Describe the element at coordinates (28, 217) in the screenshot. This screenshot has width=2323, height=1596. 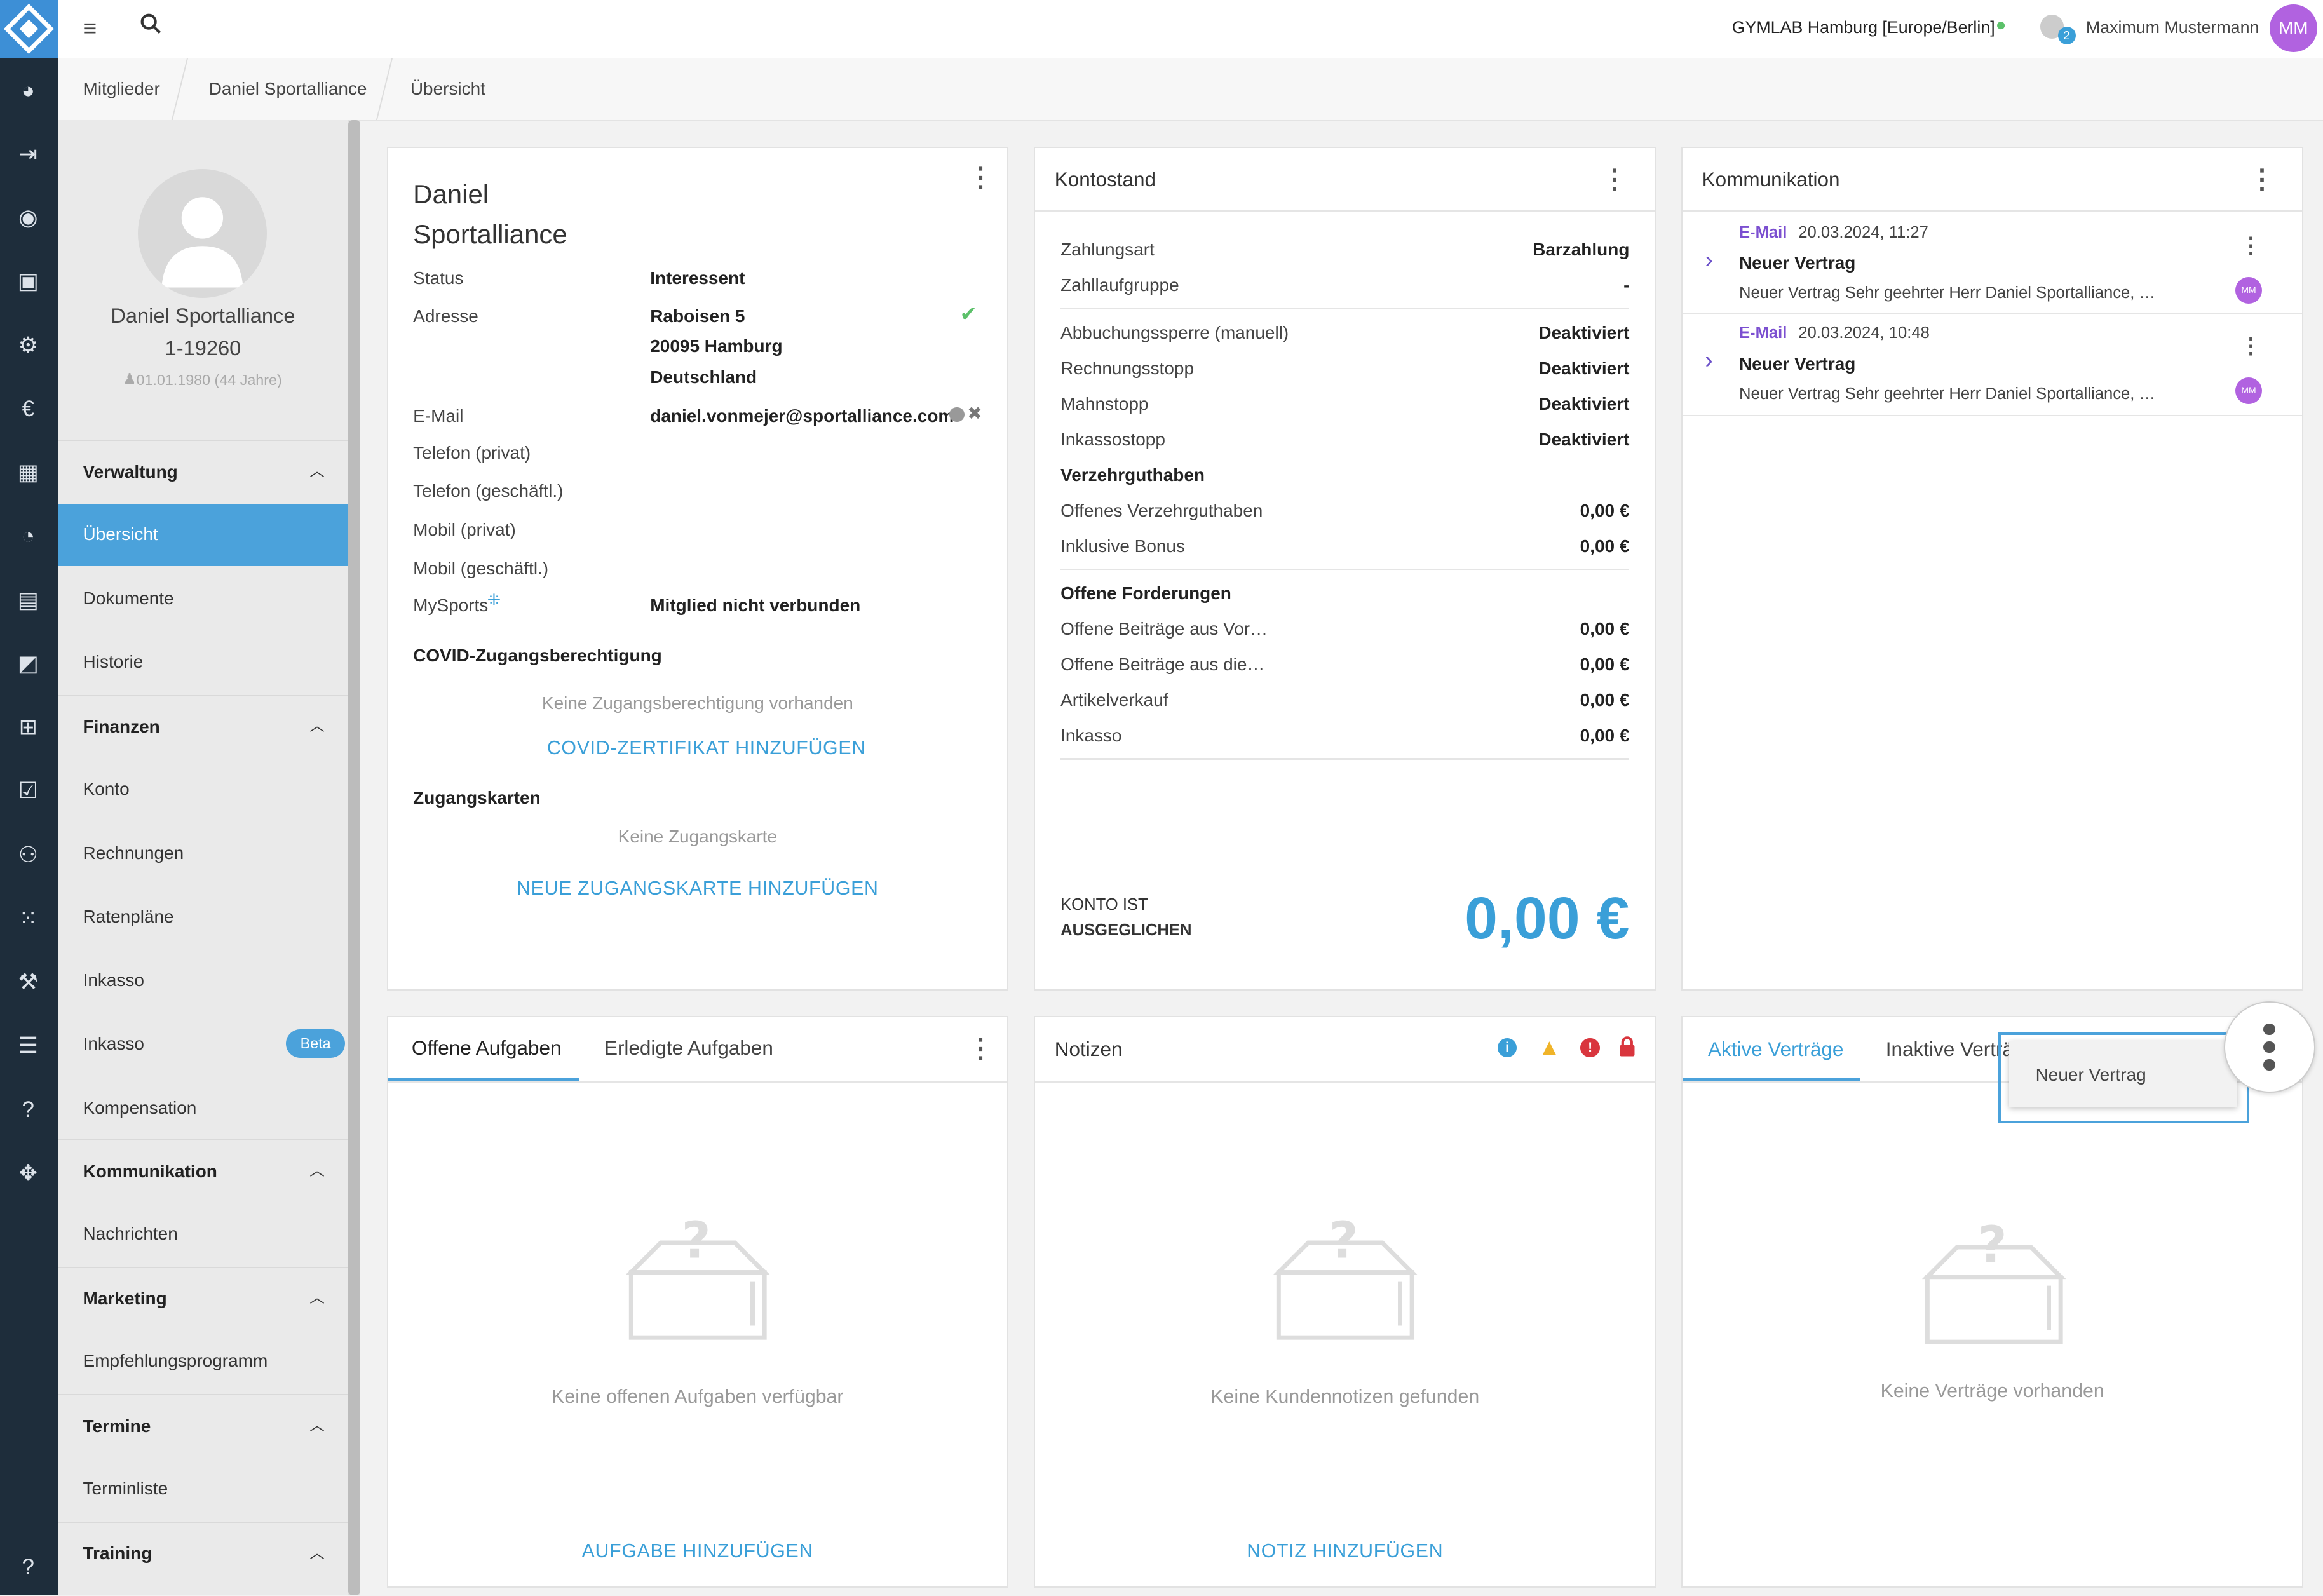
I see `target-icon: ◉` at that location.